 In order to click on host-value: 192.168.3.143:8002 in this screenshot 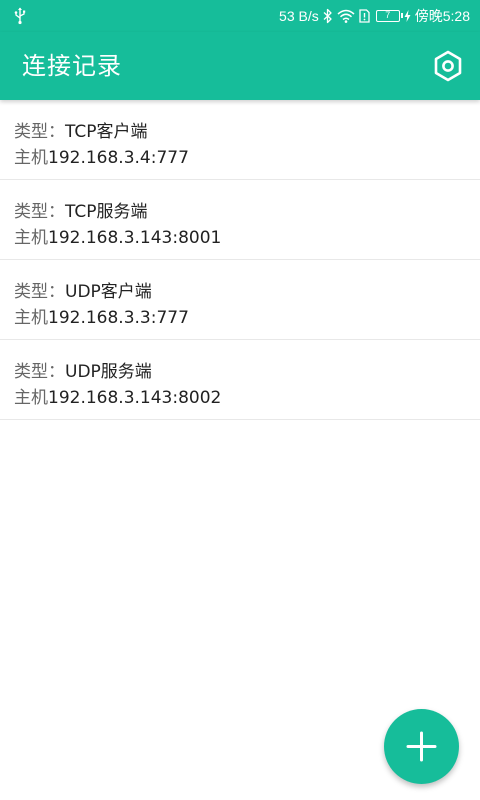, I will do `click(135, 398)`.